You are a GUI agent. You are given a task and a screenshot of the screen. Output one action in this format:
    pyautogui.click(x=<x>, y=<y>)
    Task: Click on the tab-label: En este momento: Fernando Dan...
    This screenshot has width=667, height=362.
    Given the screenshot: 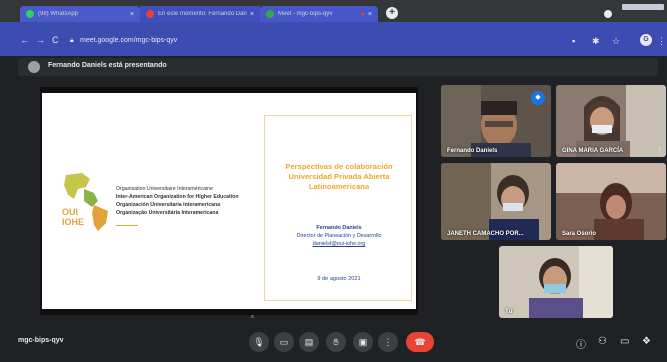 What is the action you would take?
    pyautogui.click(x=202, y=14)
    